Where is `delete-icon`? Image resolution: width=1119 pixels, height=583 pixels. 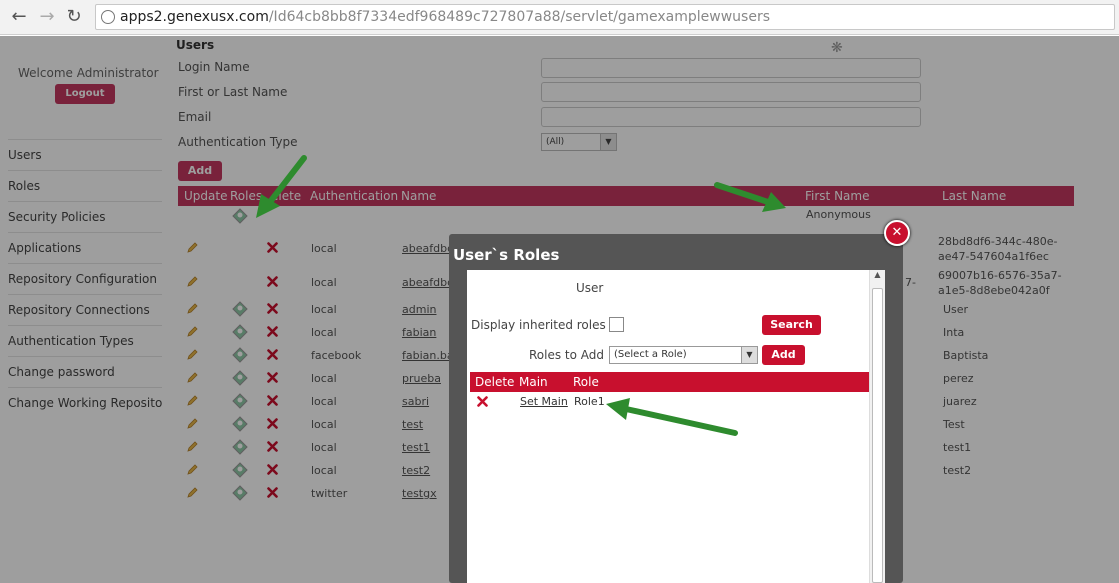
delete-icon is located at coordinates (482, 401).